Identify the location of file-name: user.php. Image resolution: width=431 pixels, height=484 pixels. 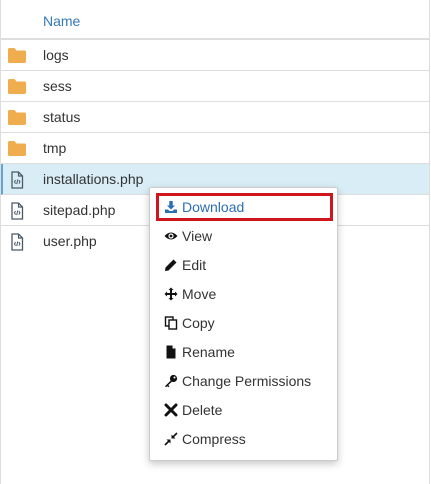
(70, 241).